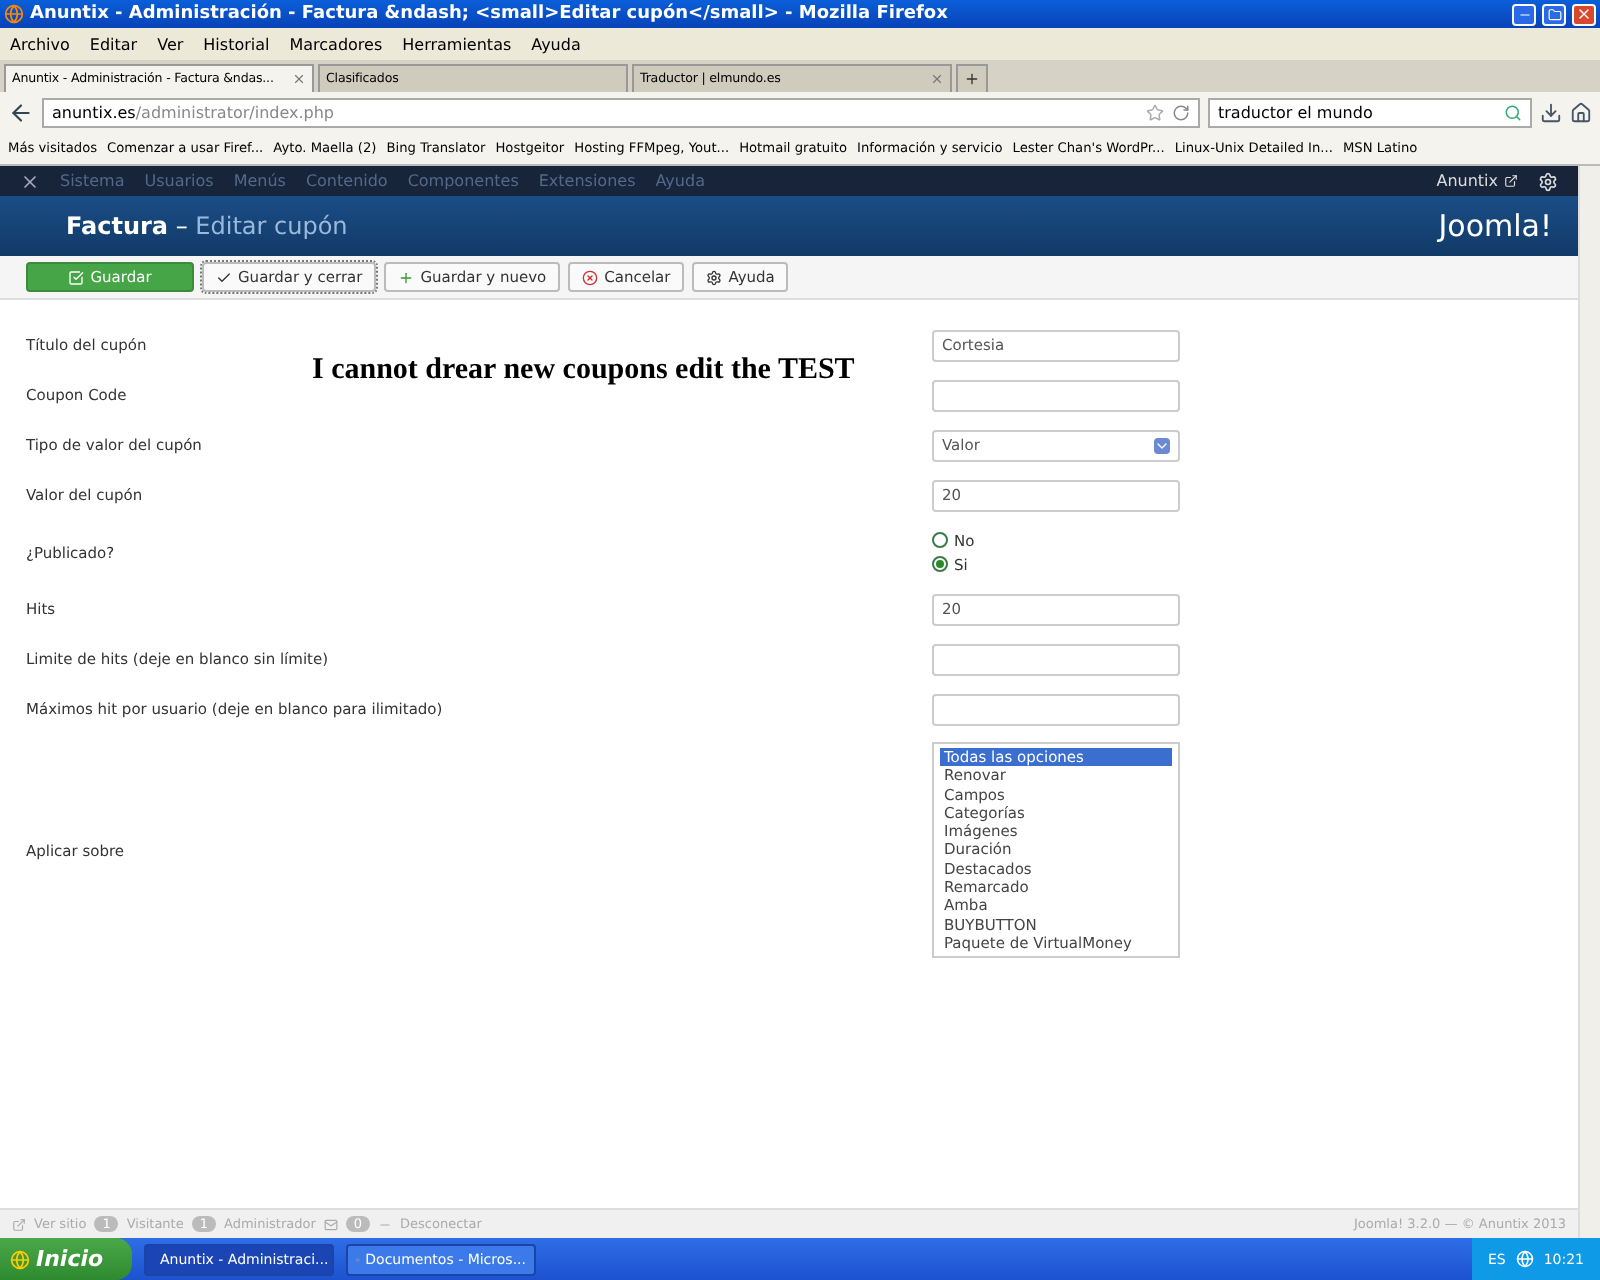  What do you see at coordinates (336, 44) in the screenshot?
I see `menu-item: Marcadores` at bounding box center [336, 44].